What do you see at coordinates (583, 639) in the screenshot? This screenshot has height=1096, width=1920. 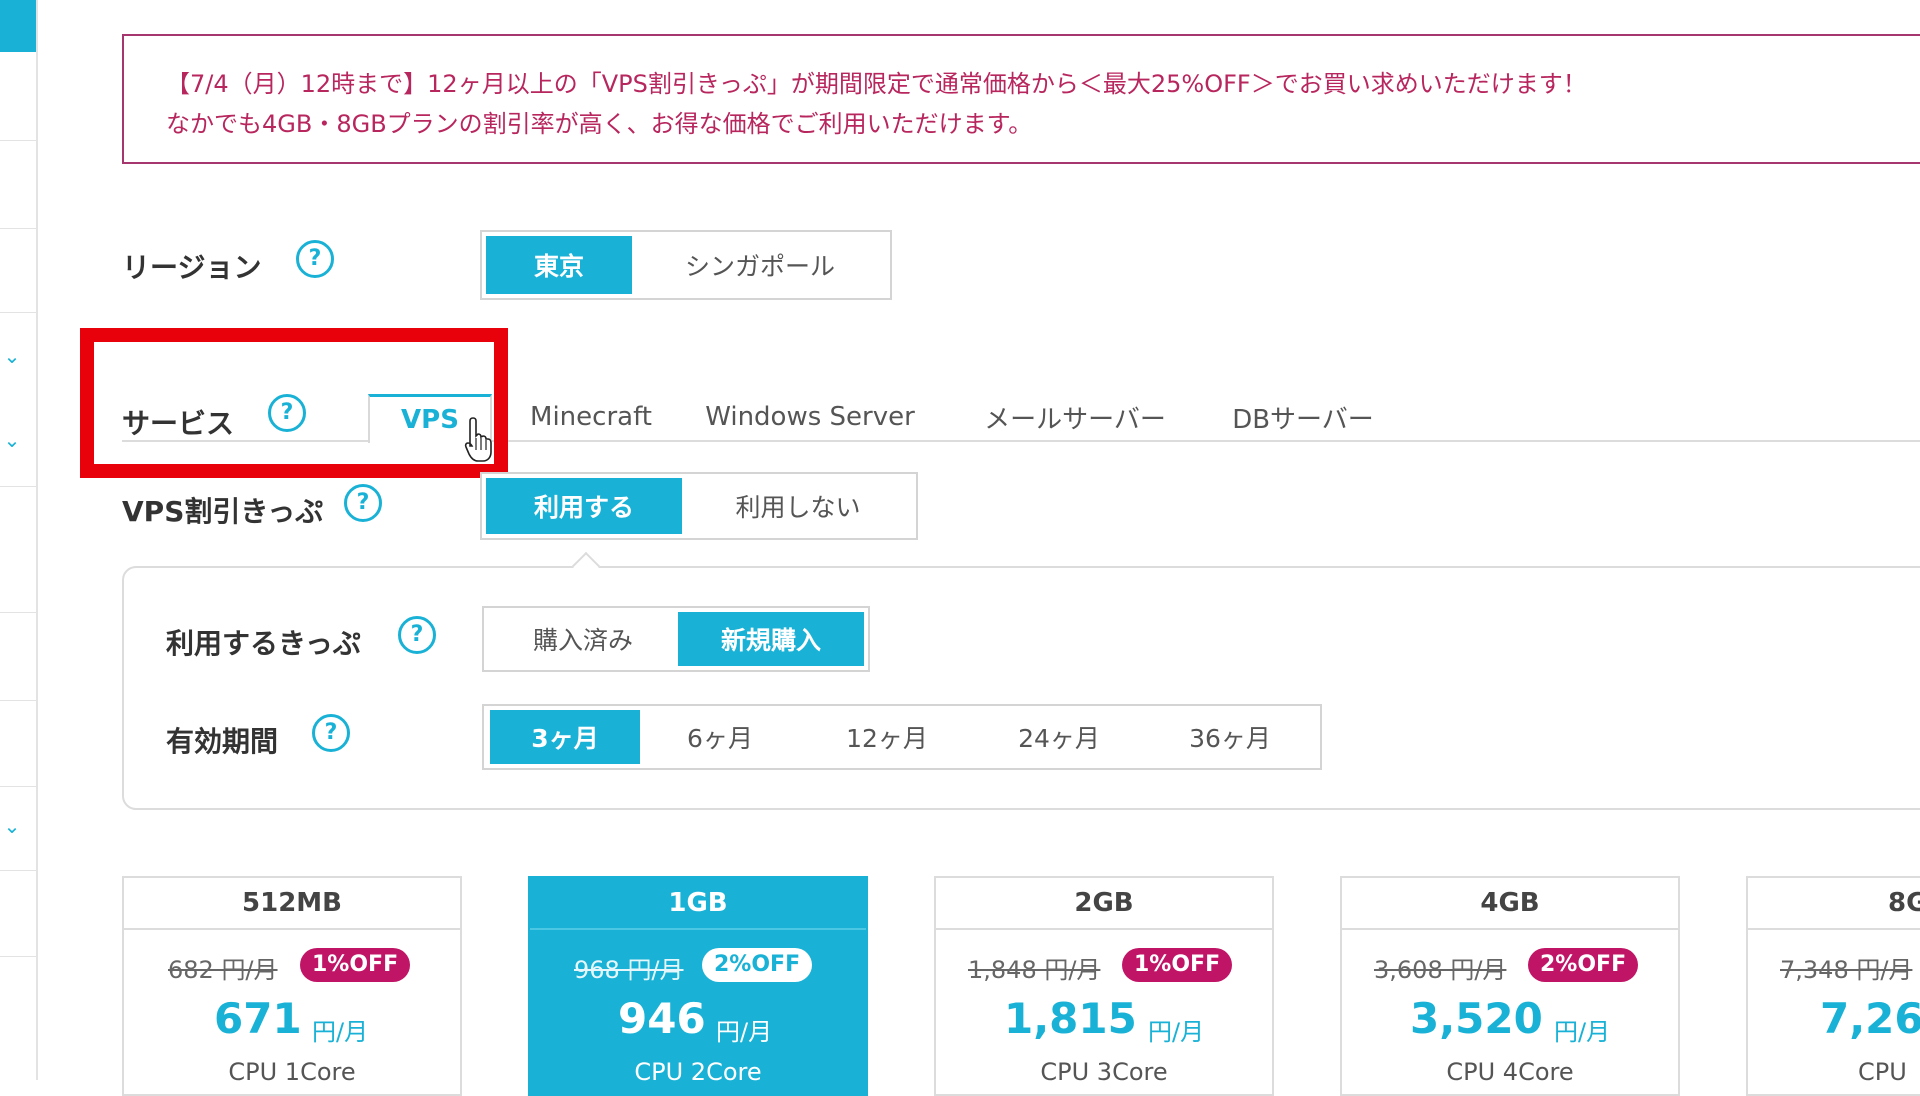 I see `purchased-ticket-option: 購入済み` at bounding box center [583, 639].